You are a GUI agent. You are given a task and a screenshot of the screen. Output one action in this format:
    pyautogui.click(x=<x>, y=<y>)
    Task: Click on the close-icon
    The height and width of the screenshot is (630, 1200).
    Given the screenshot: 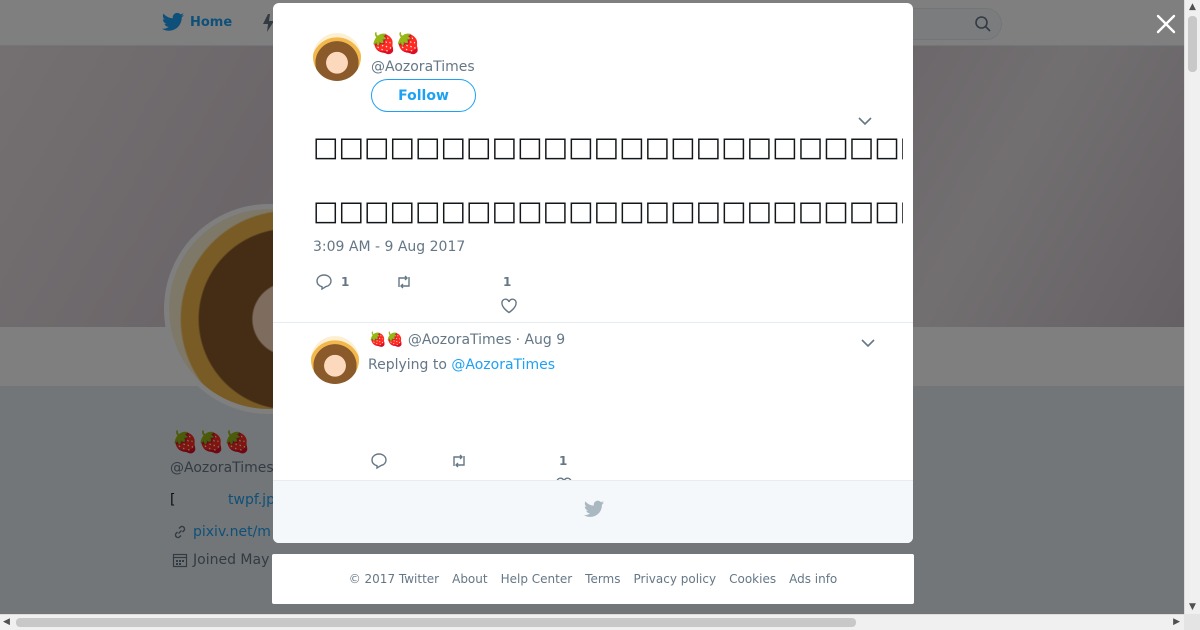 What is the action you would take?
    pyautogui.click(x=1166, y=24)
    